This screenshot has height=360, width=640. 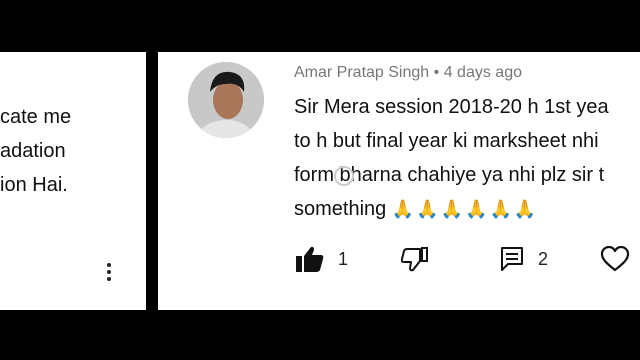 What do you see at coordinates (33, 151) in the screenshot?
I see `left-comment-line-2: adation` at bounding box center [33, 151].